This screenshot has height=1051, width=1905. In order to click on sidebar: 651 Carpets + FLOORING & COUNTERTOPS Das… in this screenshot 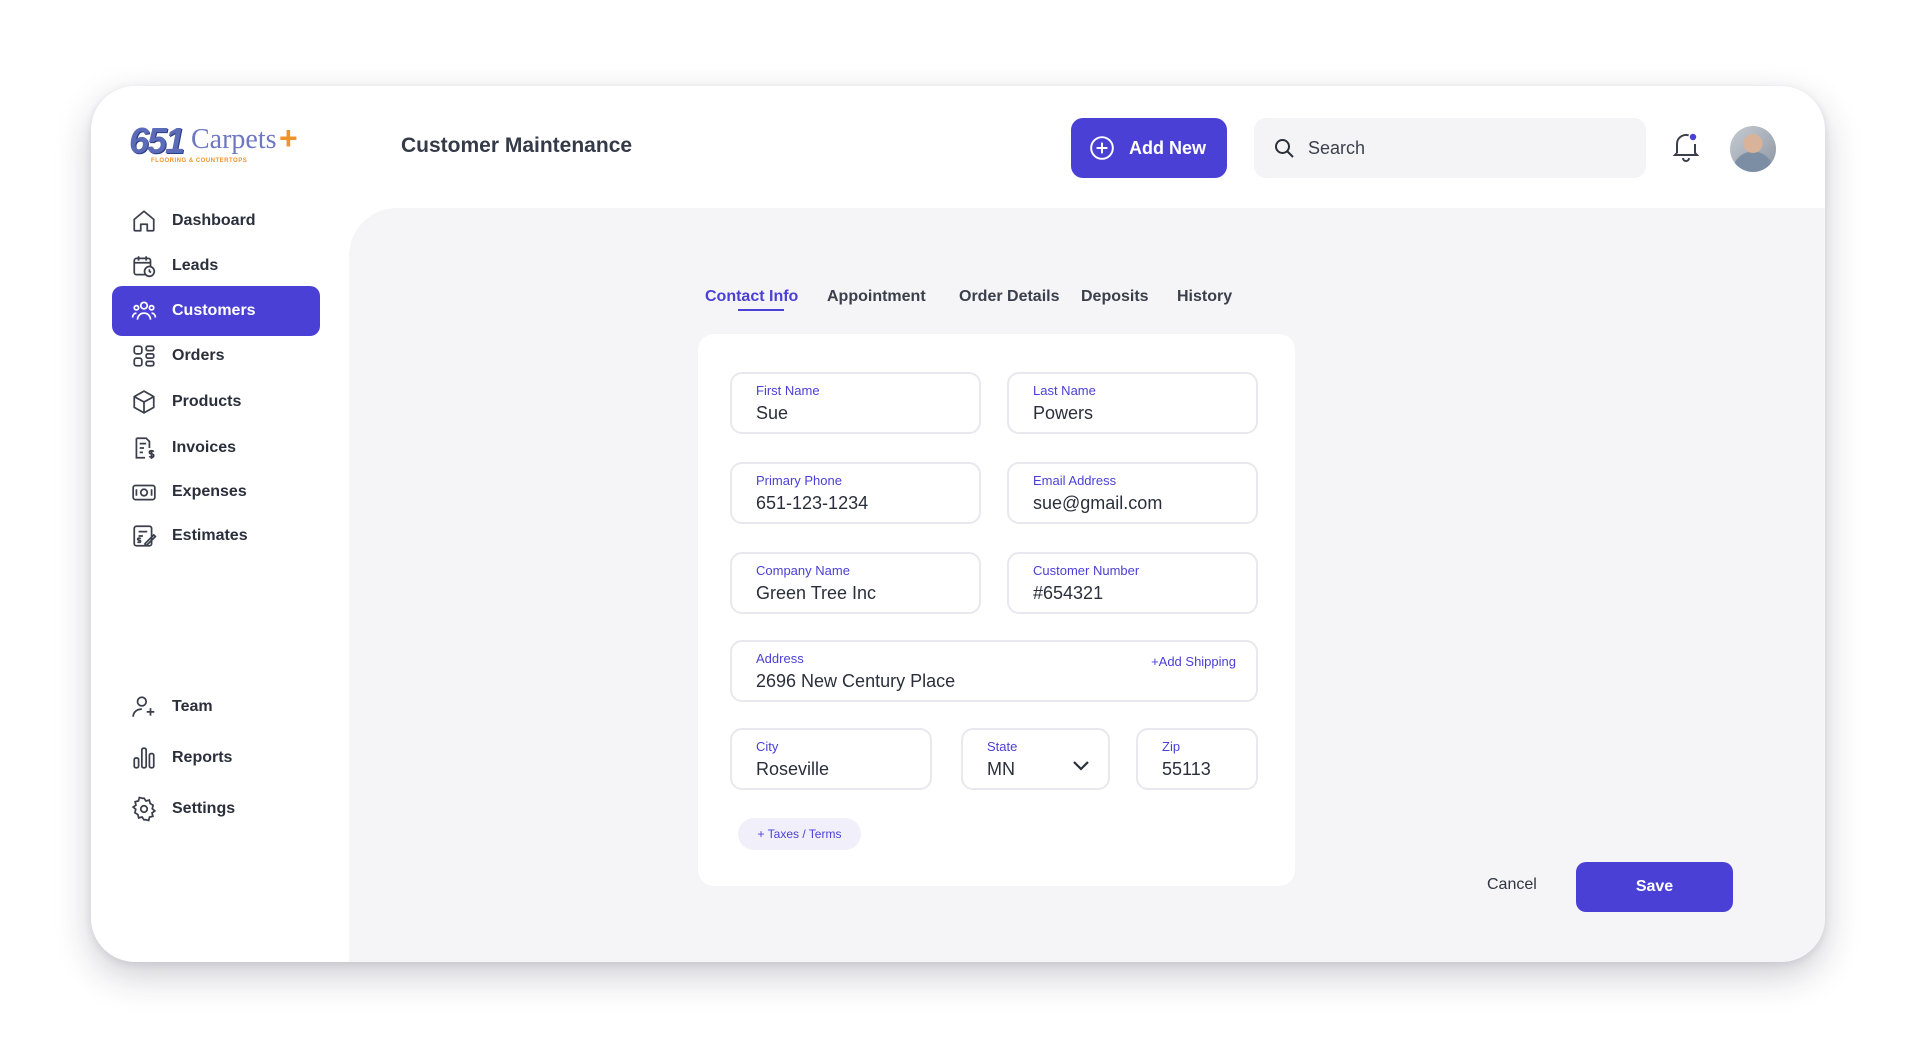, I will do `click(220, 524)`.